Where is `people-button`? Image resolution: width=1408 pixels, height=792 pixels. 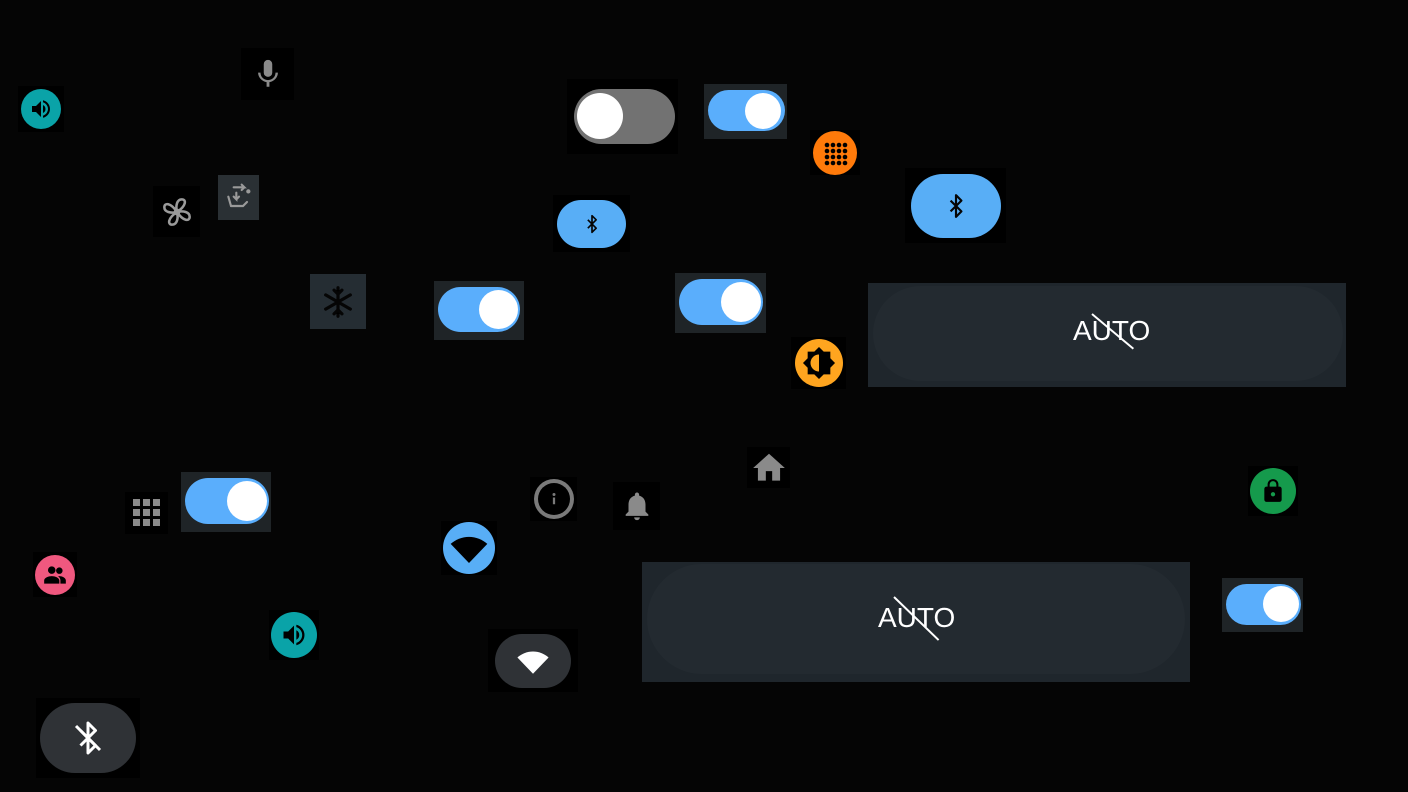 people-button is located at coordinates (55, 574).